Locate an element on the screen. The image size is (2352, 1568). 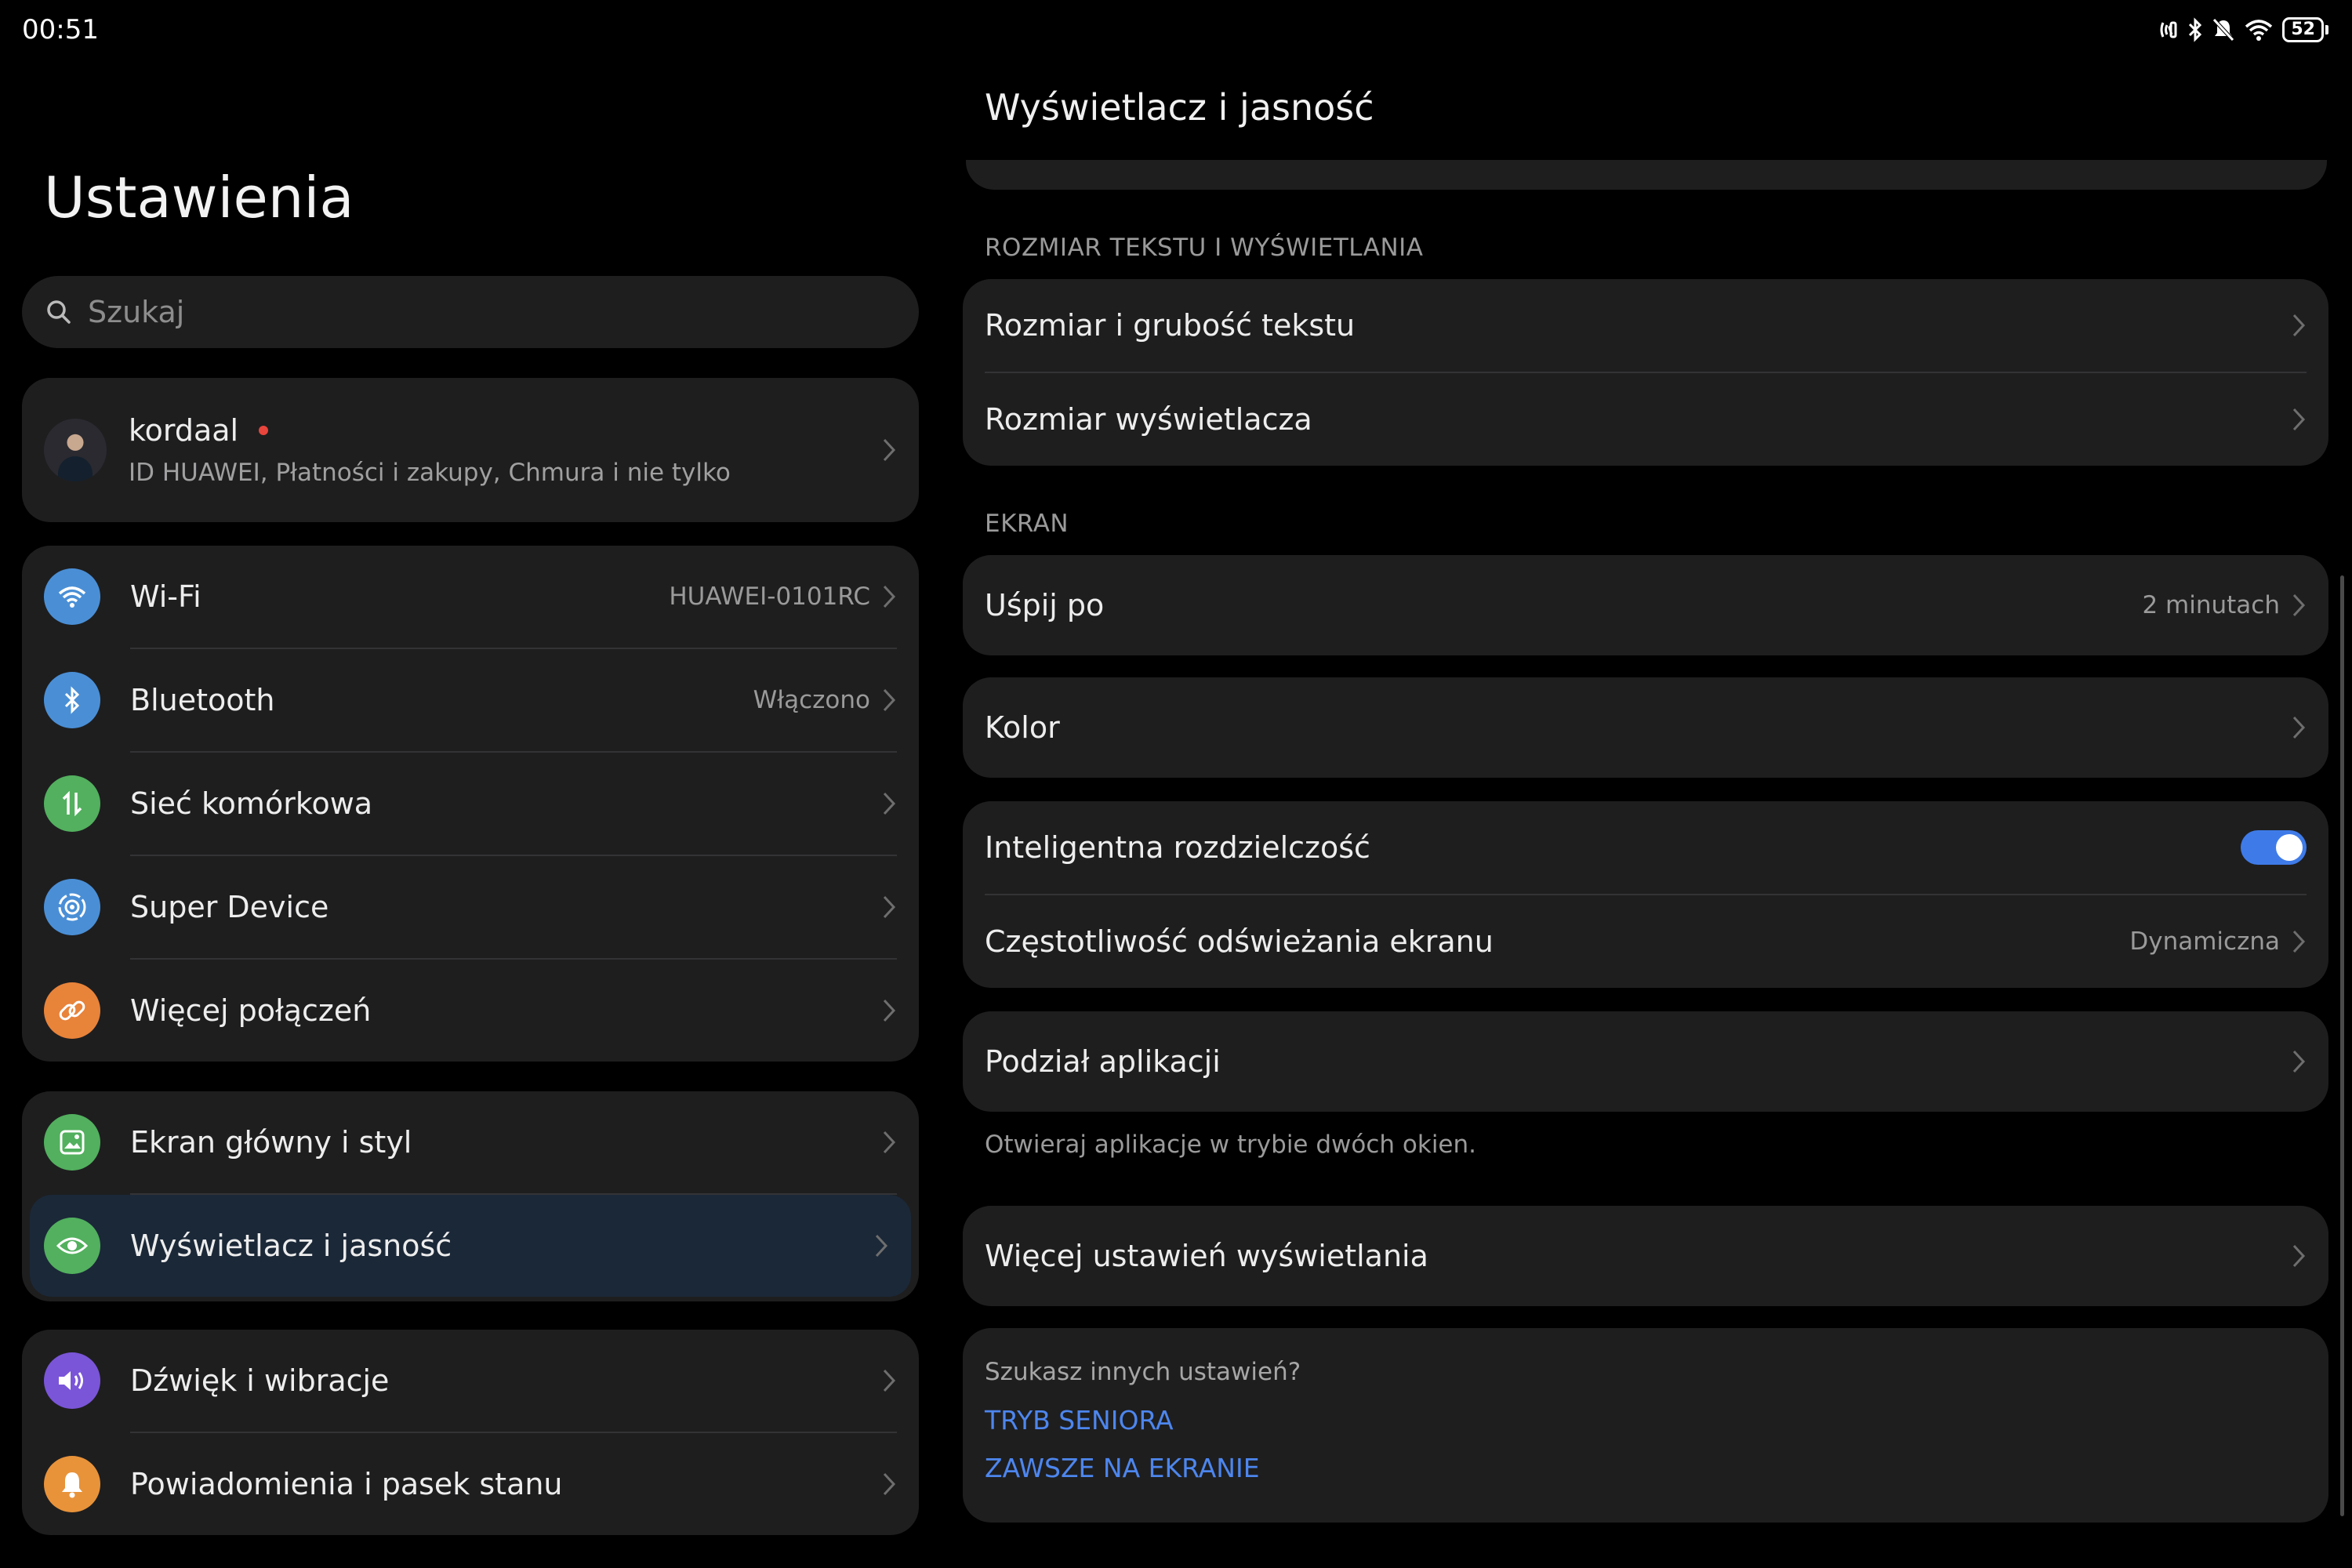
settings-title: Ustawienia is located at coordinates (199, 197).